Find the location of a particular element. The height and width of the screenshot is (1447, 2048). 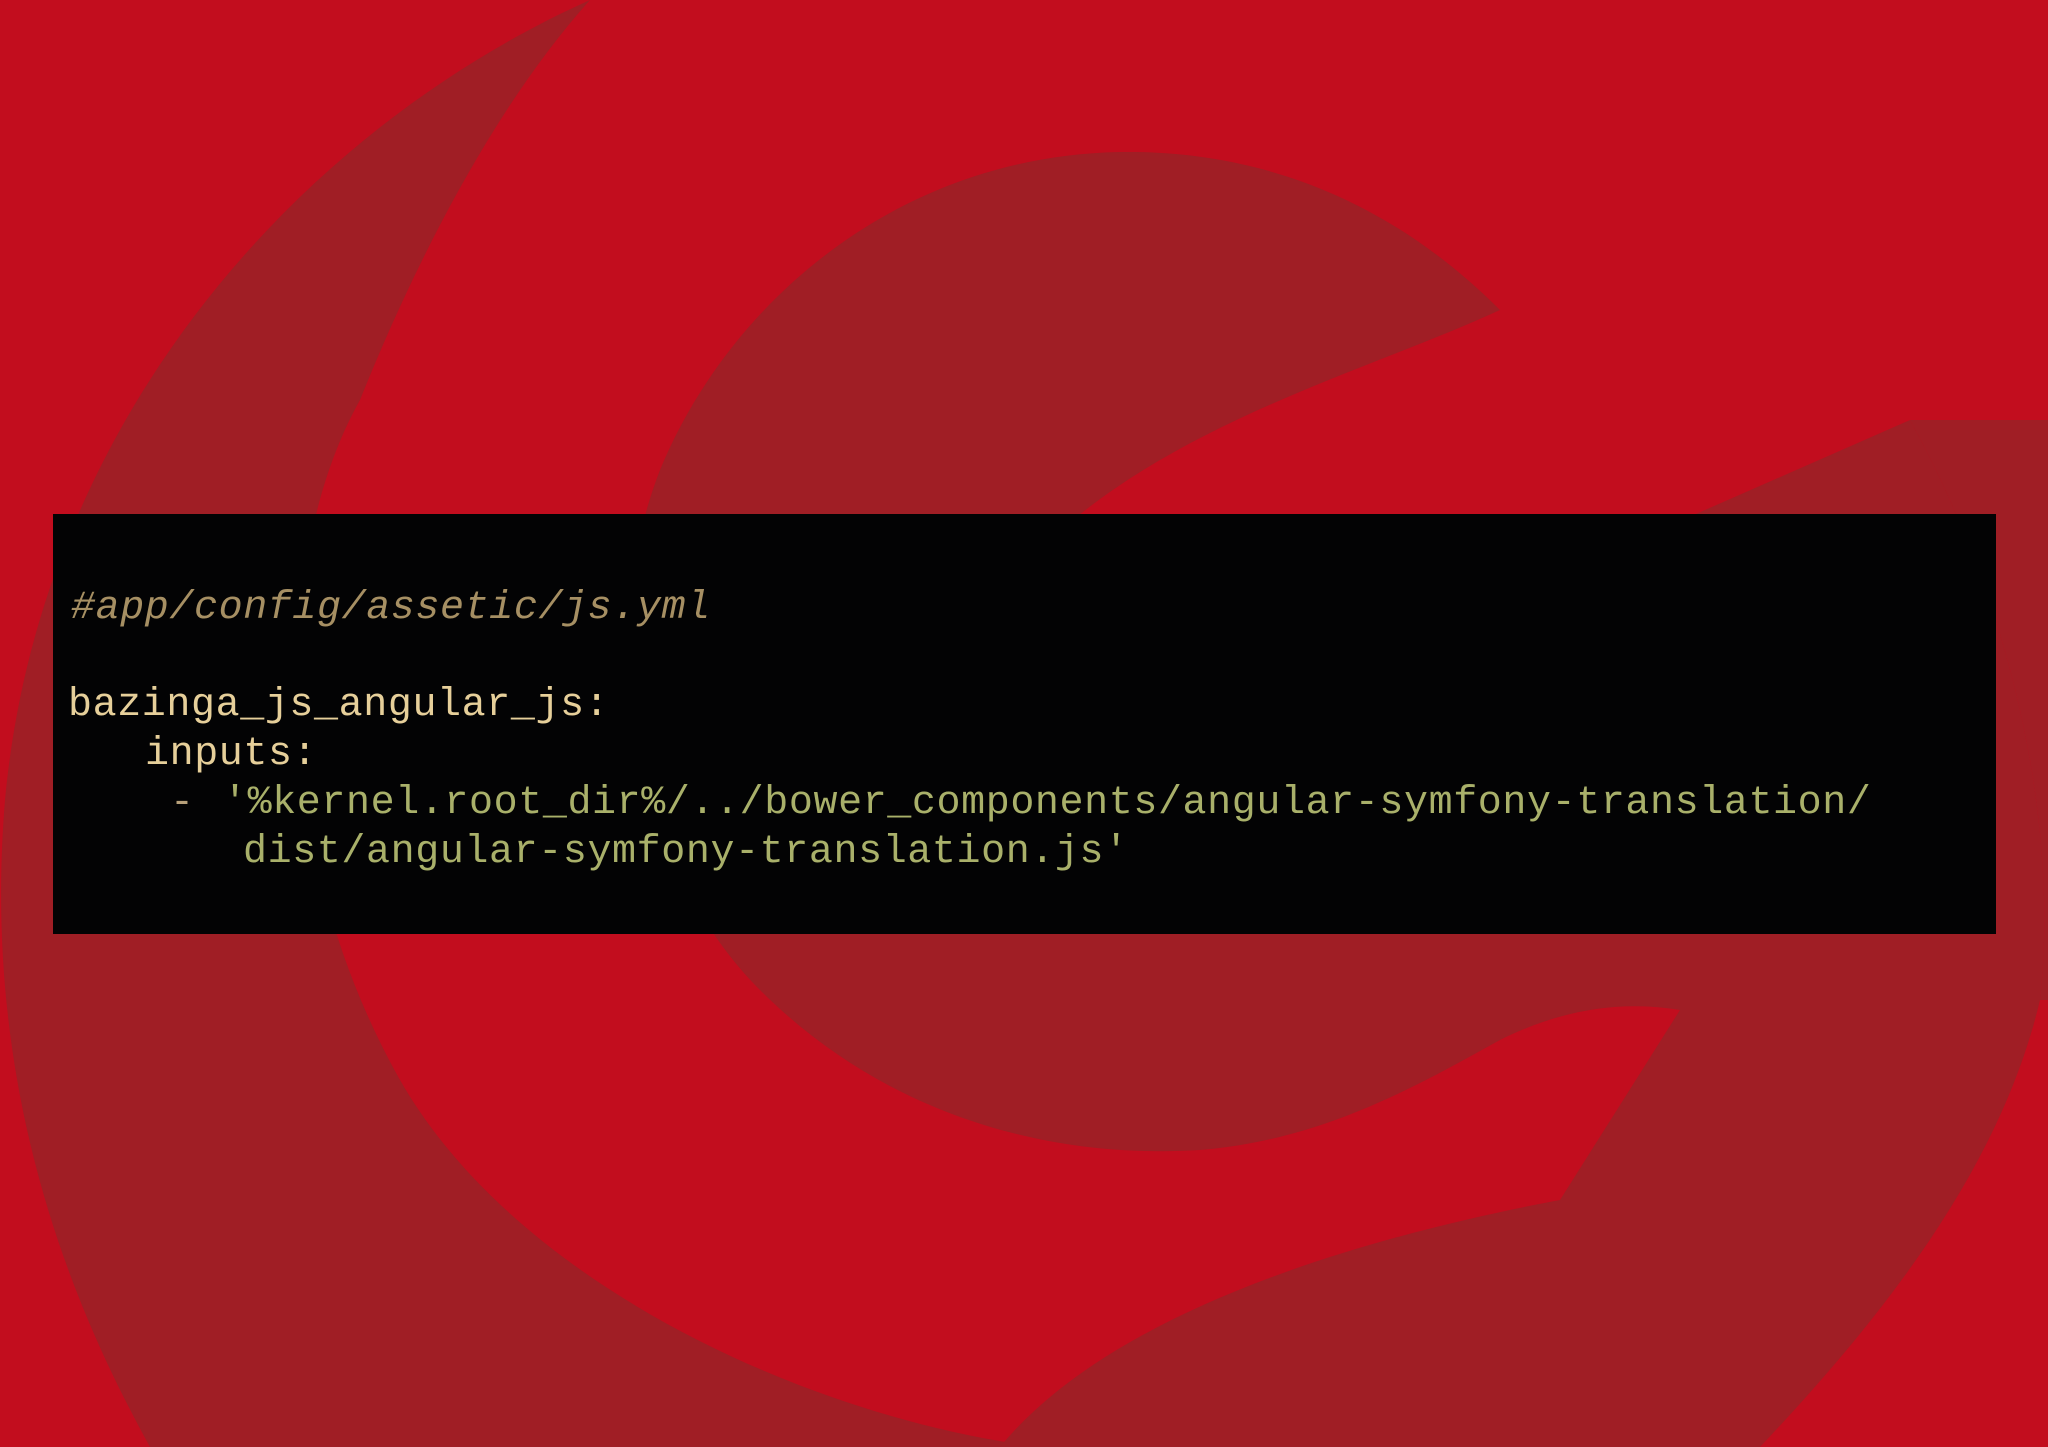

code-comment-line: #app/config/assetic/js.yml is located at coordinates (391, 608).